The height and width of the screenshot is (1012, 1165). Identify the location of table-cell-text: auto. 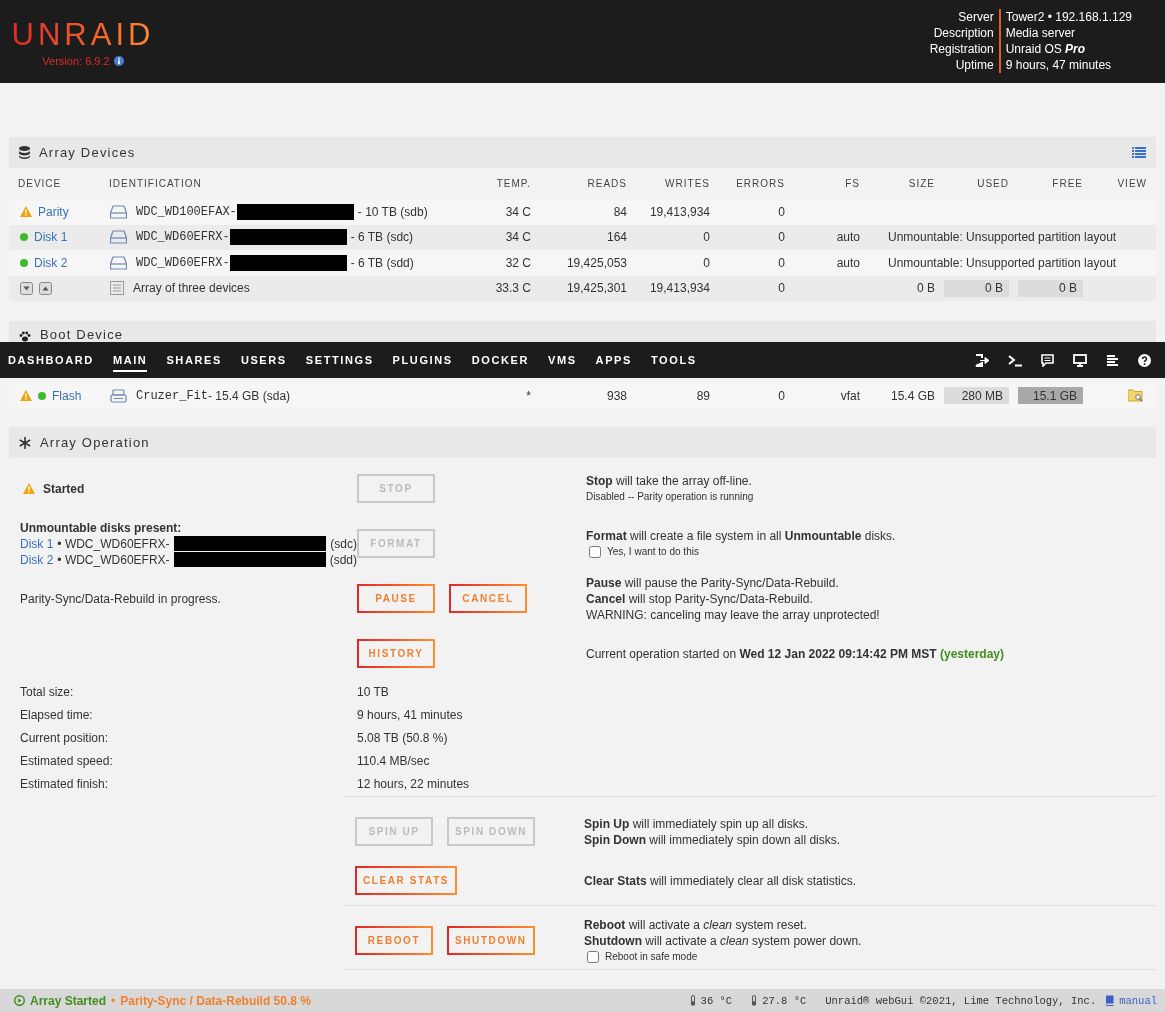
(848, 262).